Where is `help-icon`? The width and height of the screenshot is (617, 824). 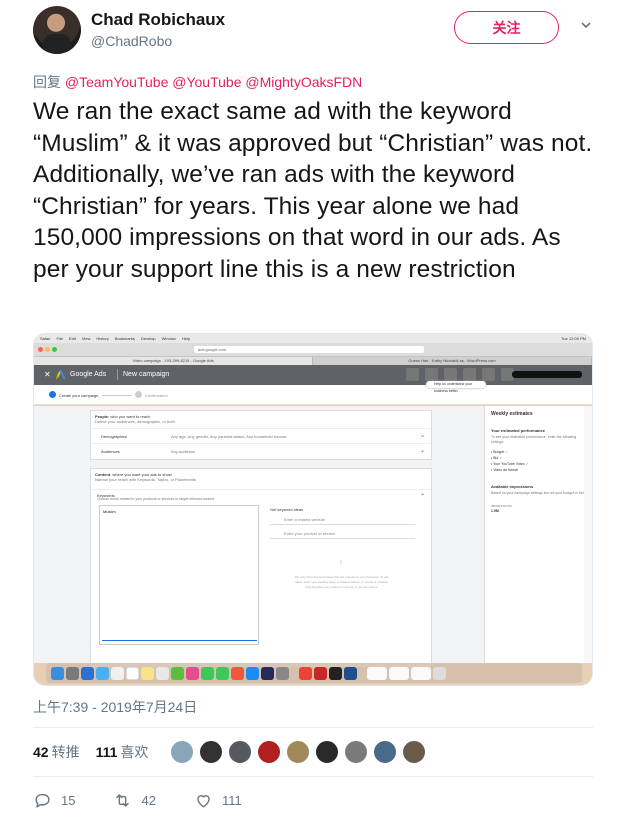 help-icon is located at coordinates (488, 374).